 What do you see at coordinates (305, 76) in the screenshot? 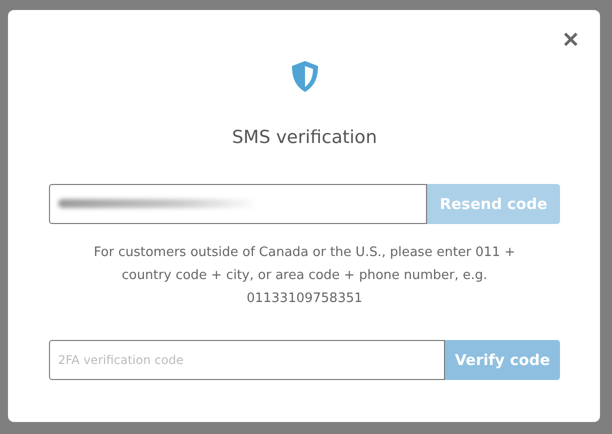
I see `shield-icon` at bounding box center [305, 76].